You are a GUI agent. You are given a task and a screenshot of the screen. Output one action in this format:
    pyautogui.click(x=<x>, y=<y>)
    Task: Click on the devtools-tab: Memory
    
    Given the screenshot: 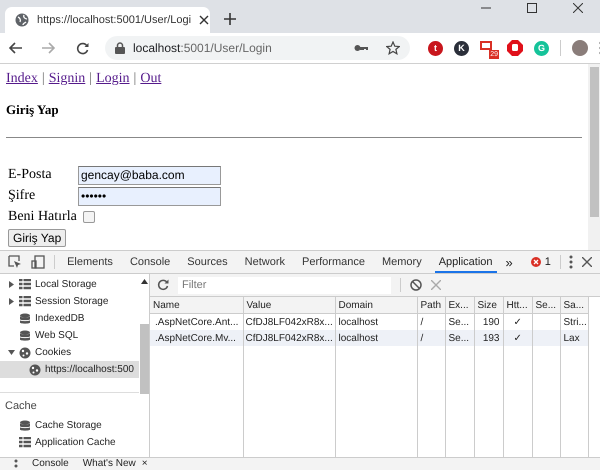 What is the action you would take?
    pyautogui.click(x=402, y=262)
    